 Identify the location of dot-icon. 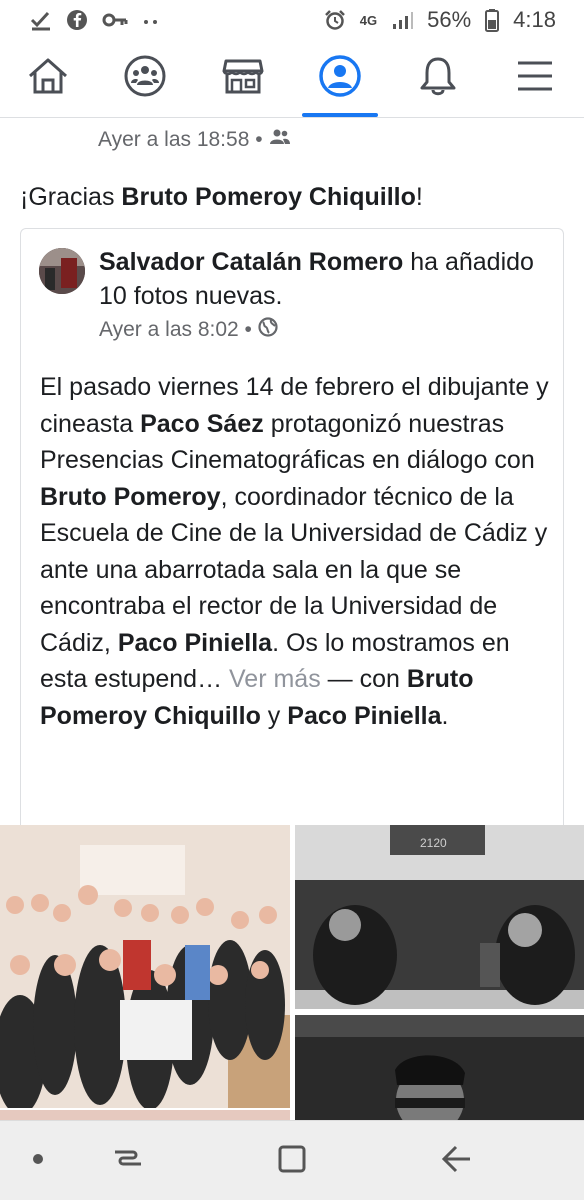
(38, 1161).